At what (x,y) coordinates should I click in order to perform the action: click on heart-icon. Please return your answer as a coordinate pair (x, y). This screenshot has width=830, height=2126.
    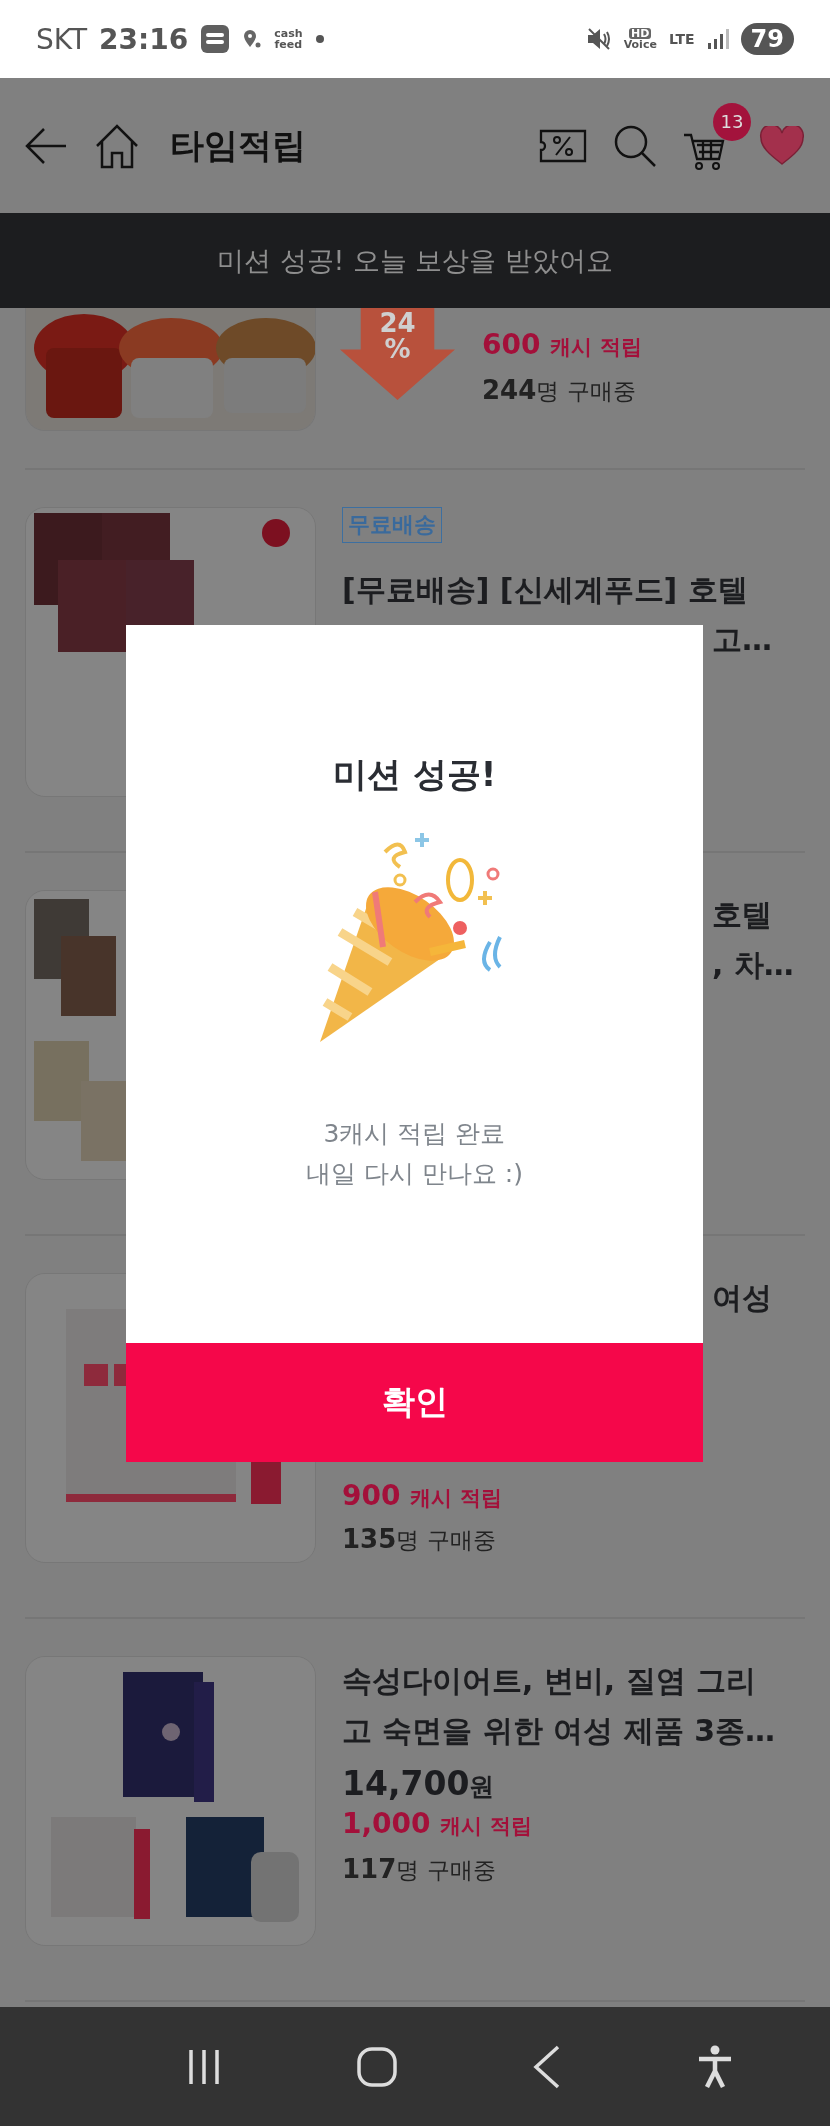
    Looking at the image, I should click on (782, 145).